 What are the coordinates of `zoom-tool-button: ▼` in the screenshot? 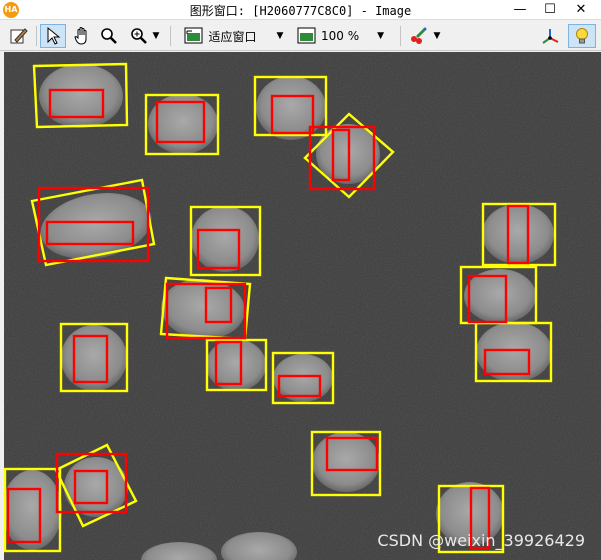 It's located at (144, 36).